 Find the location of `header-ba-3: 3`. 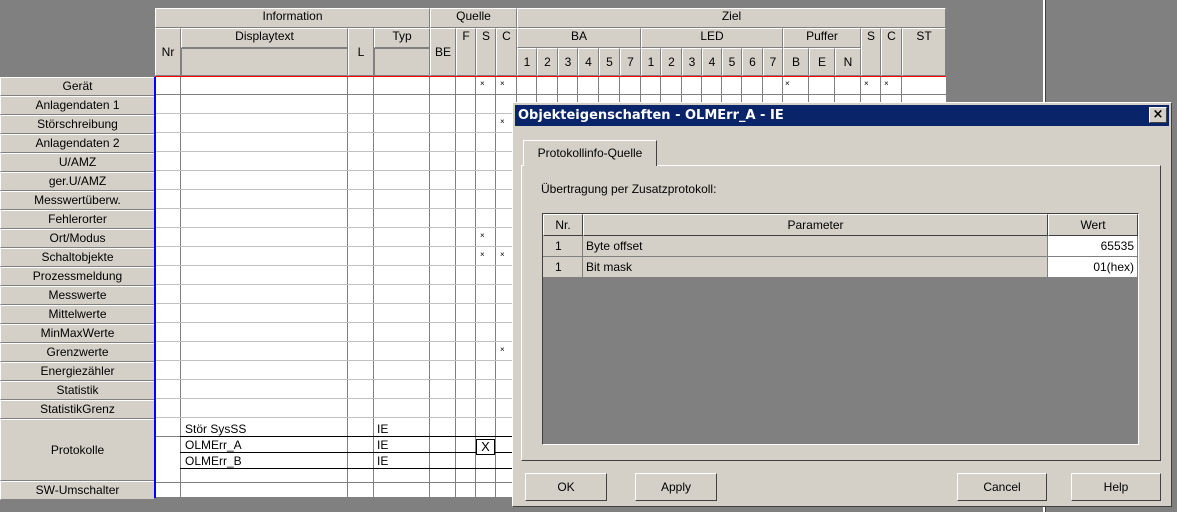

header-ba-3: 3 is located at coordinates (568, 62).